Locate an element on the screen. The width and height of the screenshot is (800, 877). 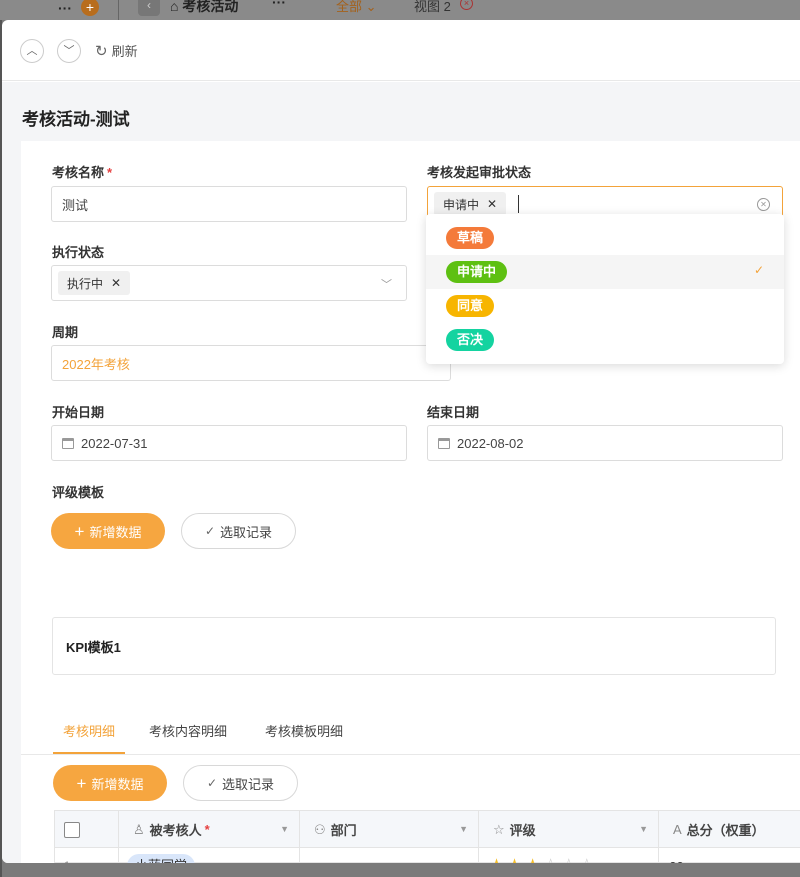
score-cell: 66 is located at coordinates (729, 856).